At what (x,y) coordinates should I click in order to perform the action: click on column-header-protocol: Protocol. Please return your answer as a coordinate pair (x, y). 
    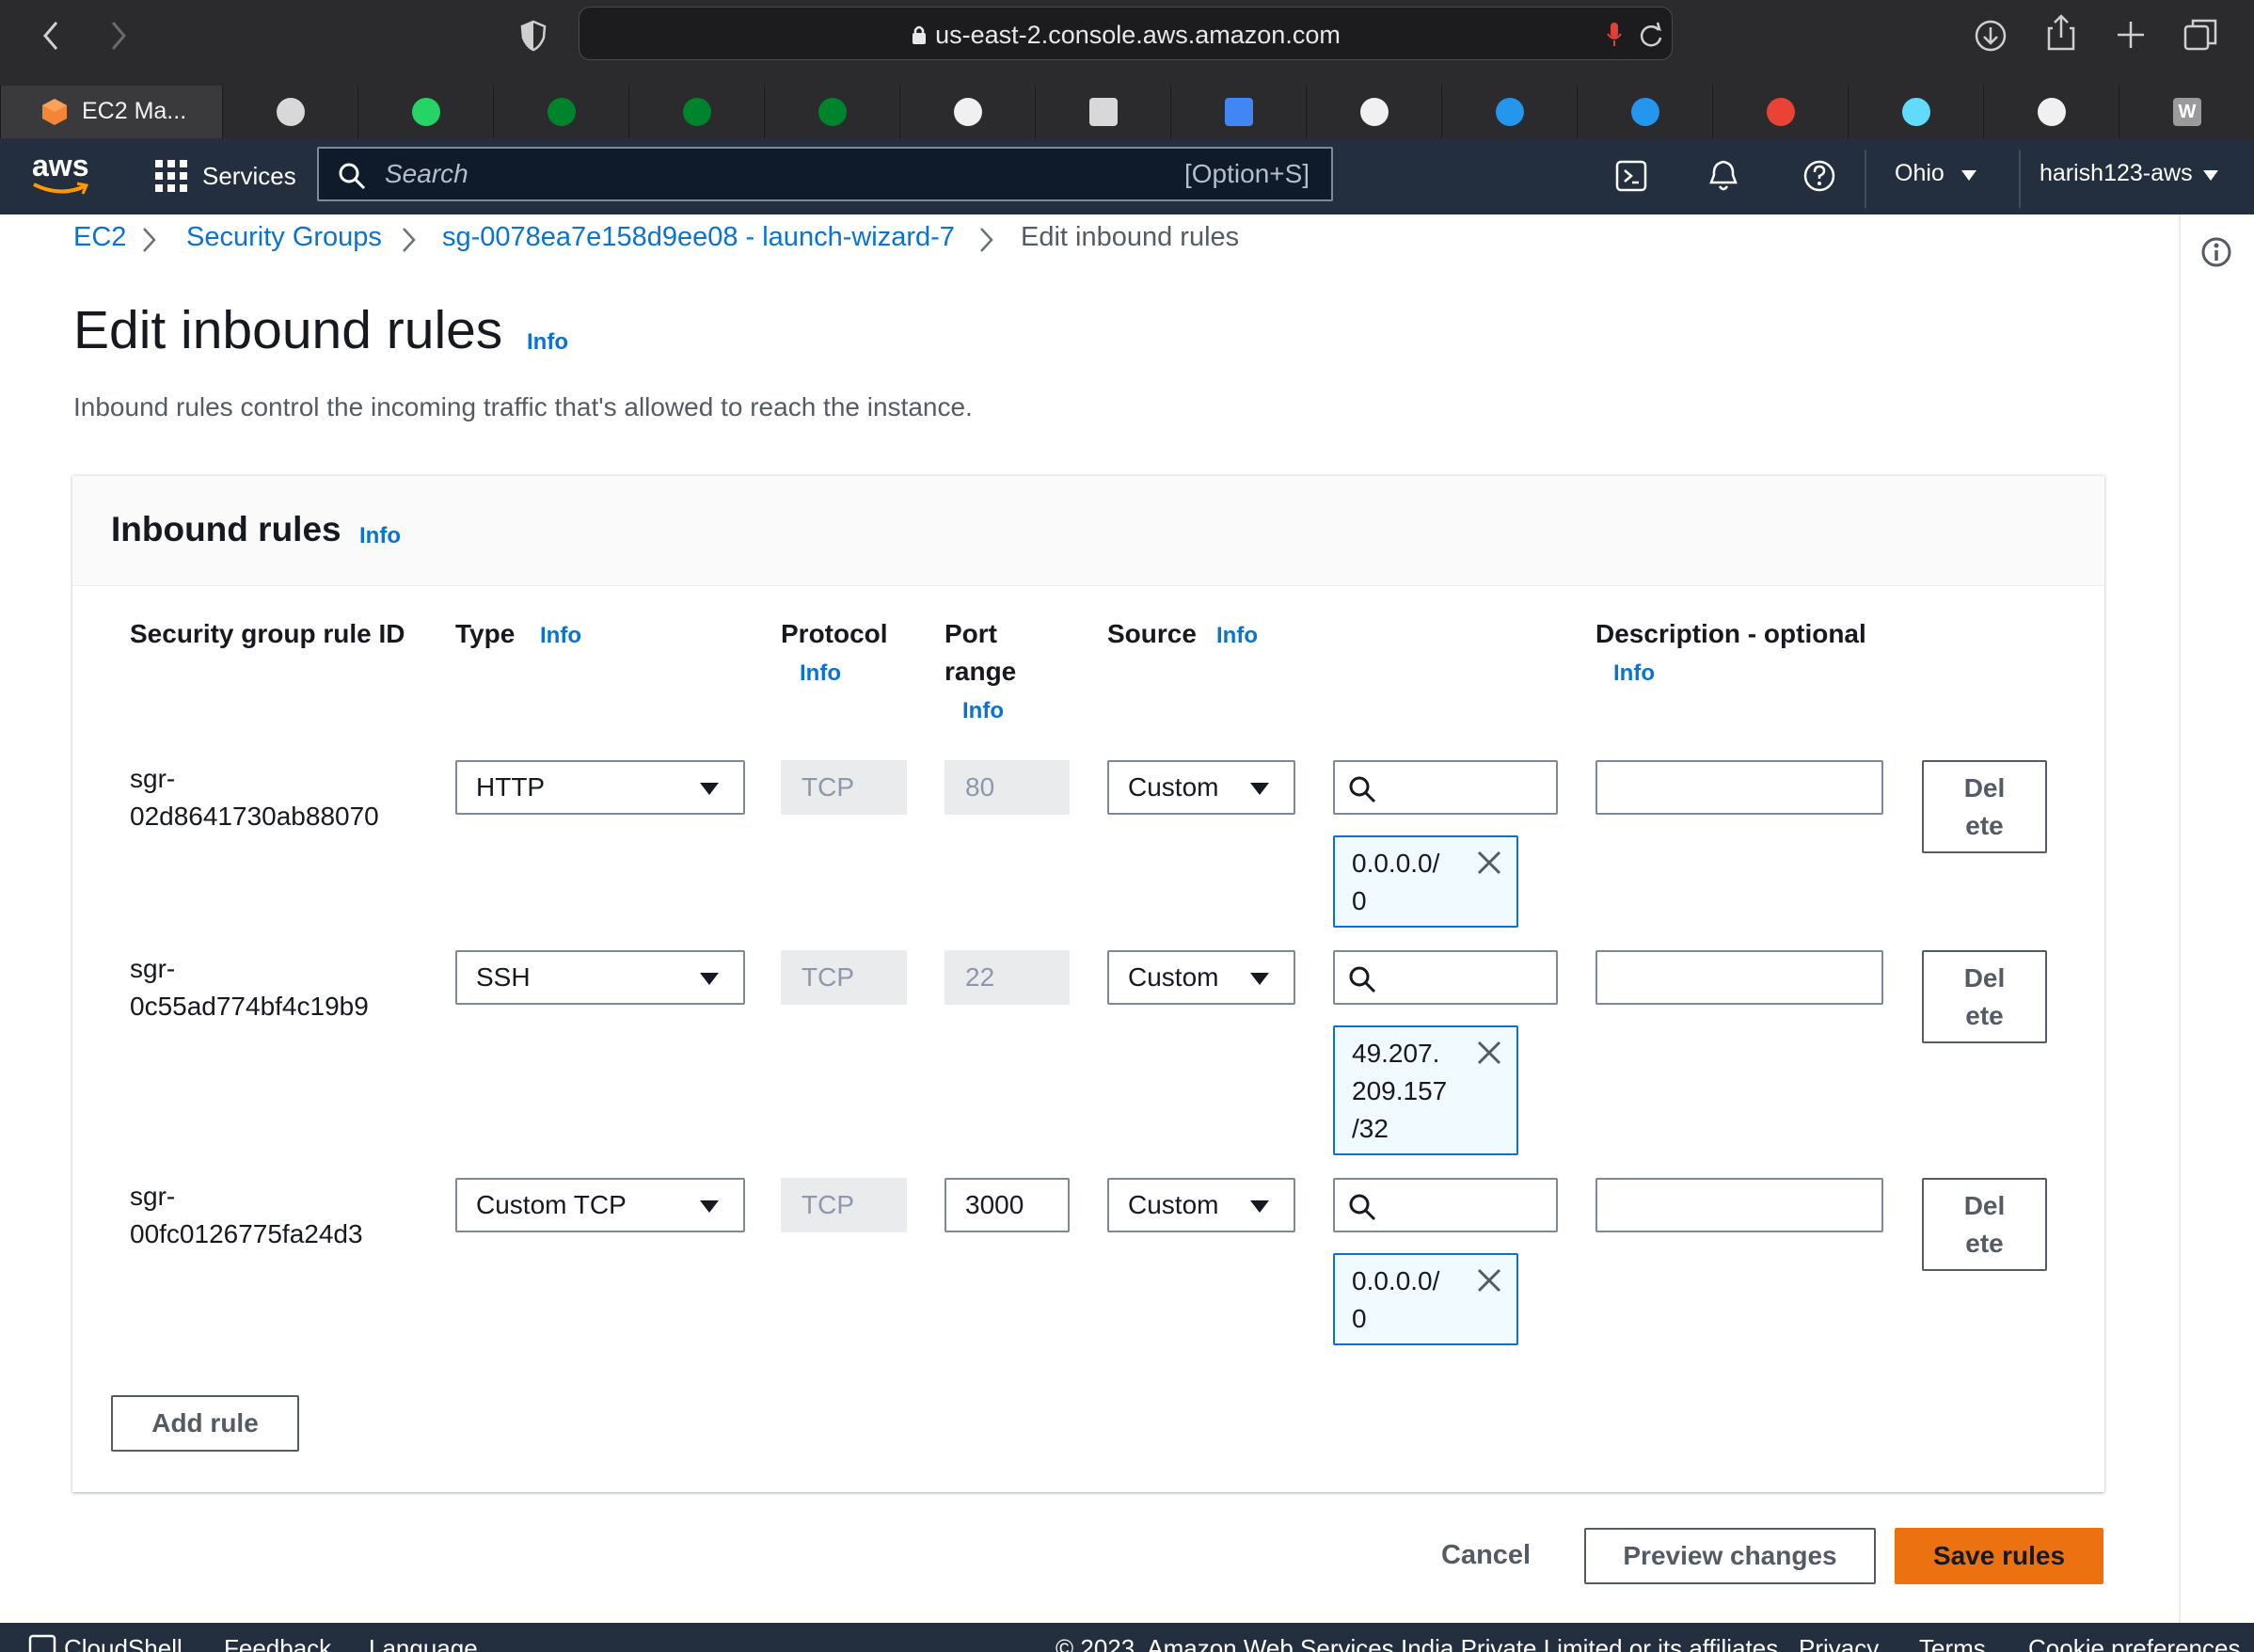
    Looking at the image, I should click on (834, 633).